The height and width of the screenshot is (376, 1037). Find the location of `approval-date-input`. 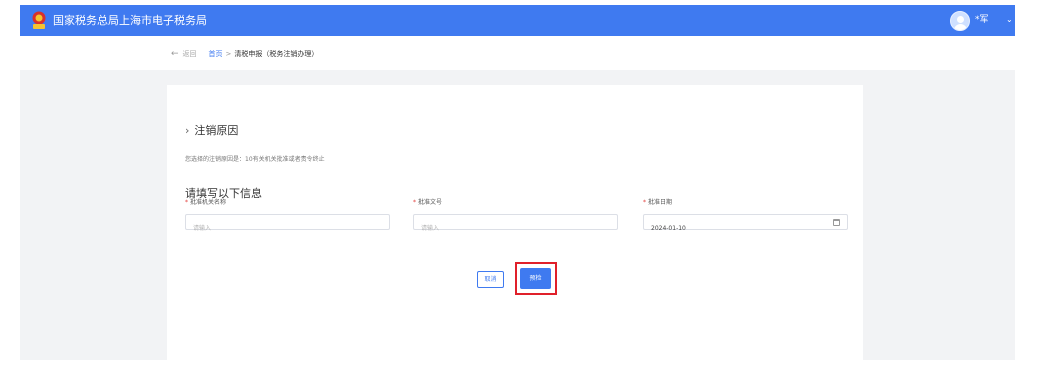

approval-date-input is located at coordinates (745, 228).